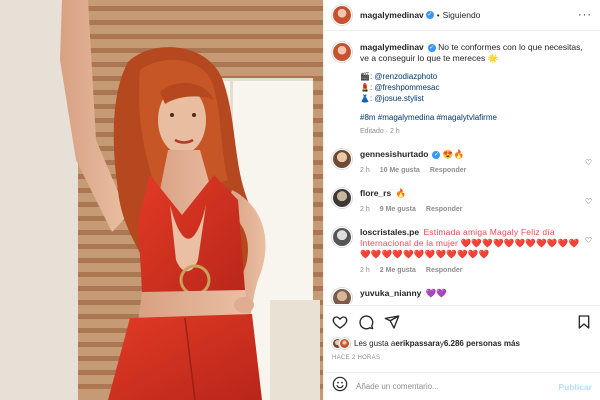 This screenshot has width=600, height=400. Describe the element at coordinates (366, 322) in the screenshot. I see `comment-bubble-icon` at that location.